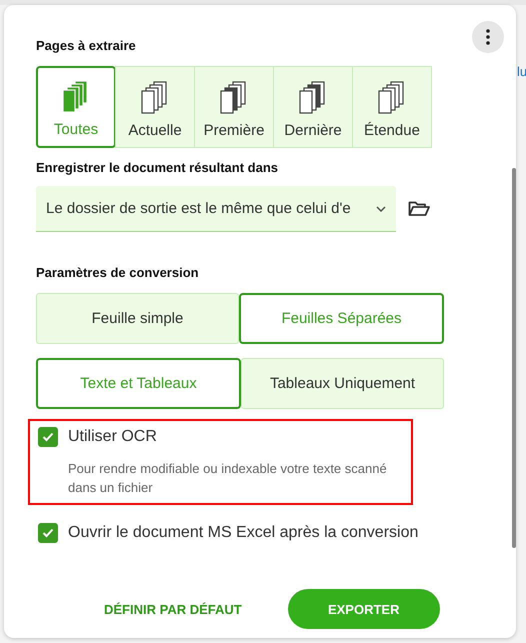 Image resolution: width=526 pixels, height=643 pixels. What do you see at coordinates (228, 478) in the screenshot?
I see `option-description: Pour rendre modifiable ou indexable votre texte scanné dans un fichier` at bounding box center [228, 478].